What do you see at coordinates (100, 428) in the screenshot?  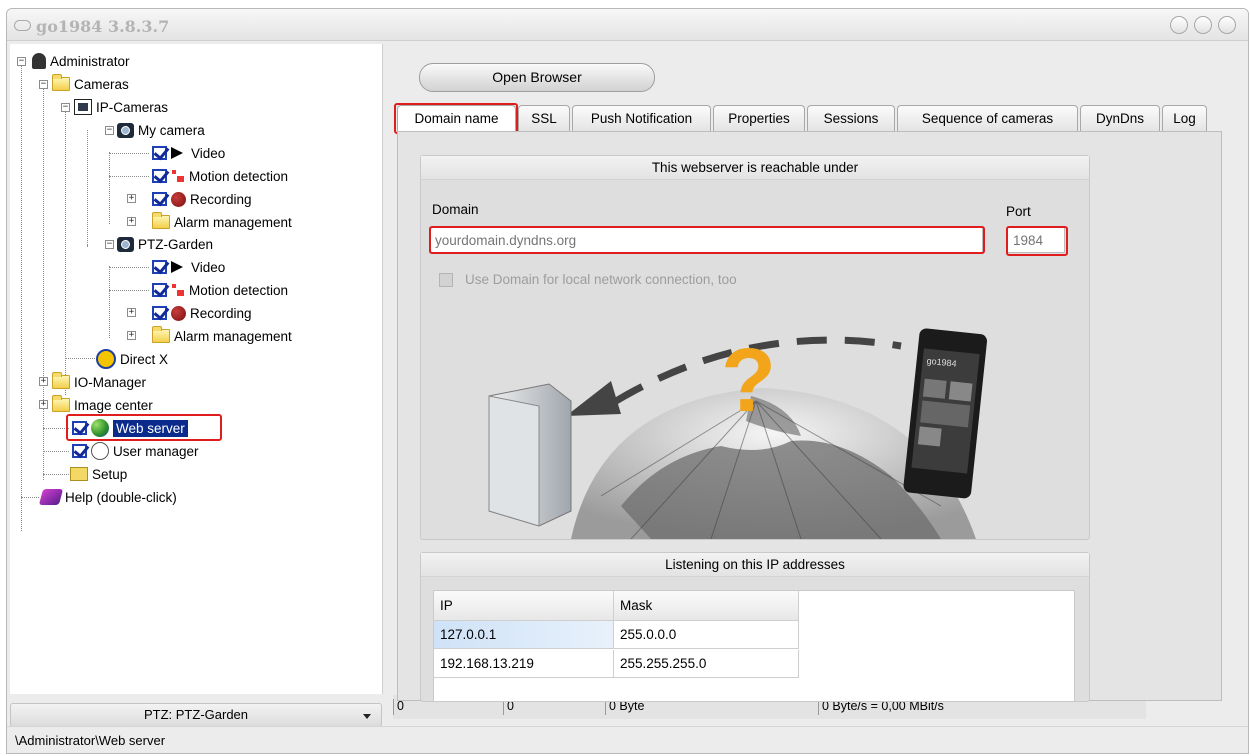 I see `globe-icon` at bounding box center [100, 428].